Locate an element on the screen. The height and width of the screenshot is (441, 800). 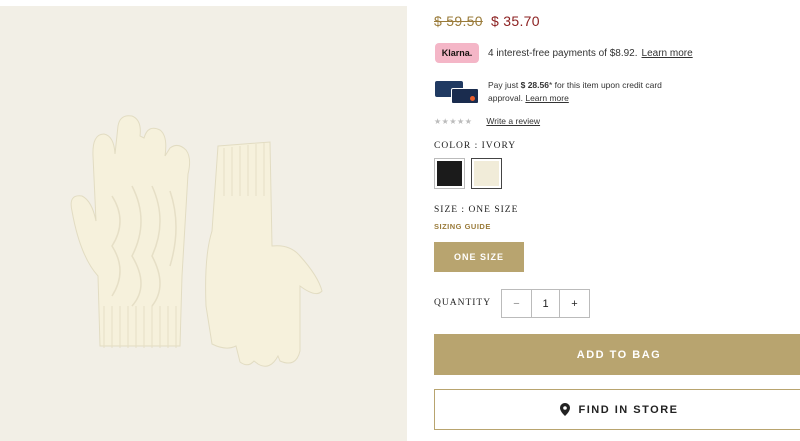
quantity-decrease-button: − is located at coordinates (516, 303).